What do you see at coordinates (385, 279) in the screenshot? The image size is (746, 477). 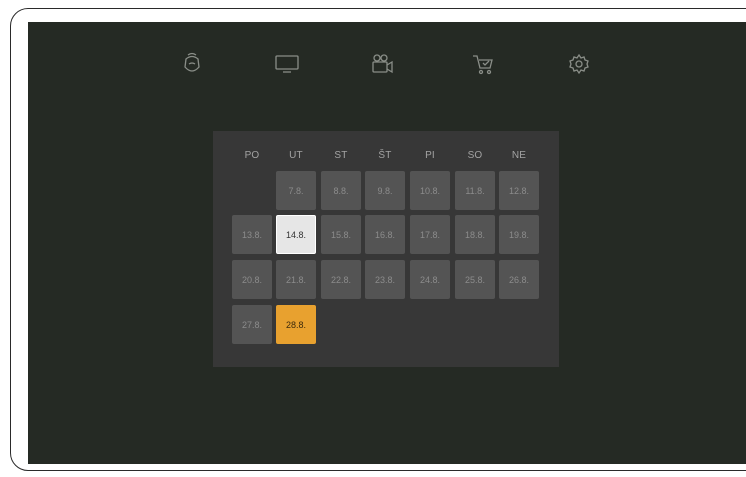 I see `calendar-day: 23.8.` at bounding box center [385, 279].